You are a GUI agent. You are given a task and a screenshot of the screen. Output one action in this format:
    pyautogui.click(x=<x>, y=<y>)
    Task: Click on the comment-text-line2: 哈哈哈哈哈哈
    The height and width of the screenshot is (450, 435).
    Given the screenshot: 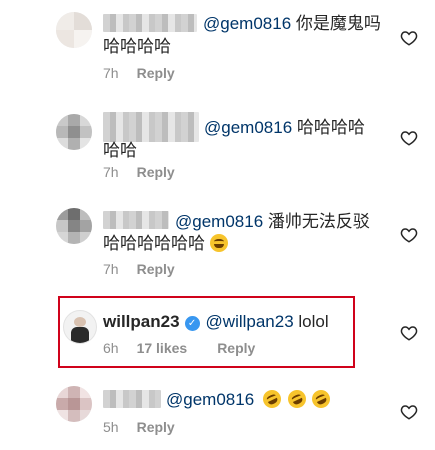 What is the action you would take?
    pyautogui.click(x=165, y=243)
    